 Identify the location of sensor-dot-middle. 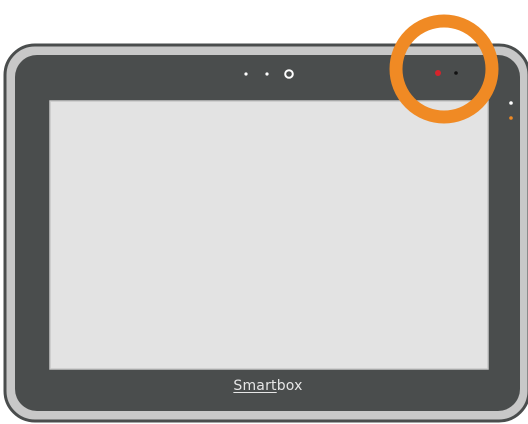
(267, 74).